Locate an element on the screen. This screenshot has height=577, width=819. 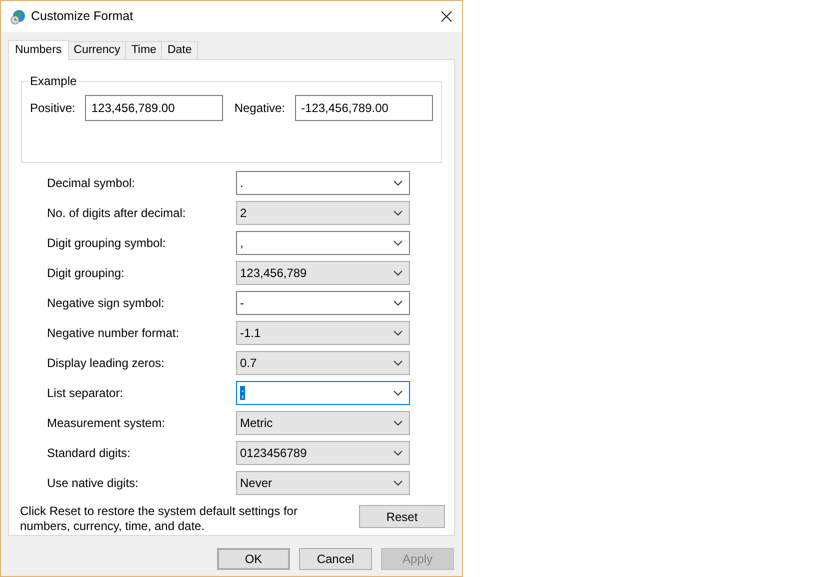
window-title: Customize Format is located at coordinates (82, 17).